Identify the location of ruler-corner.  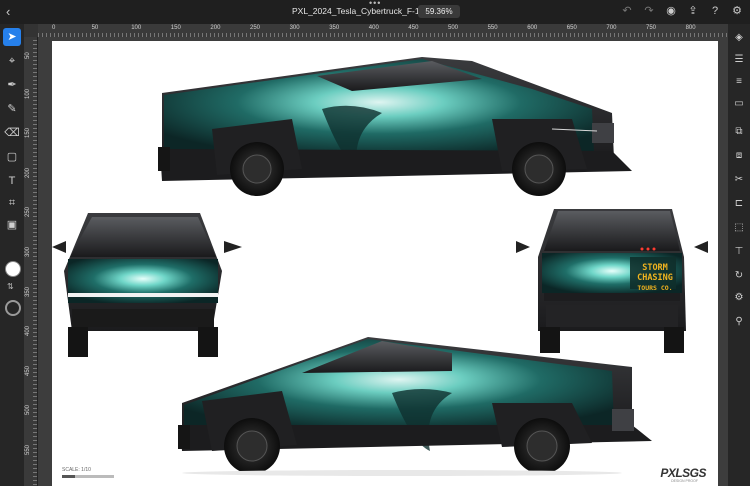
(31, 30).